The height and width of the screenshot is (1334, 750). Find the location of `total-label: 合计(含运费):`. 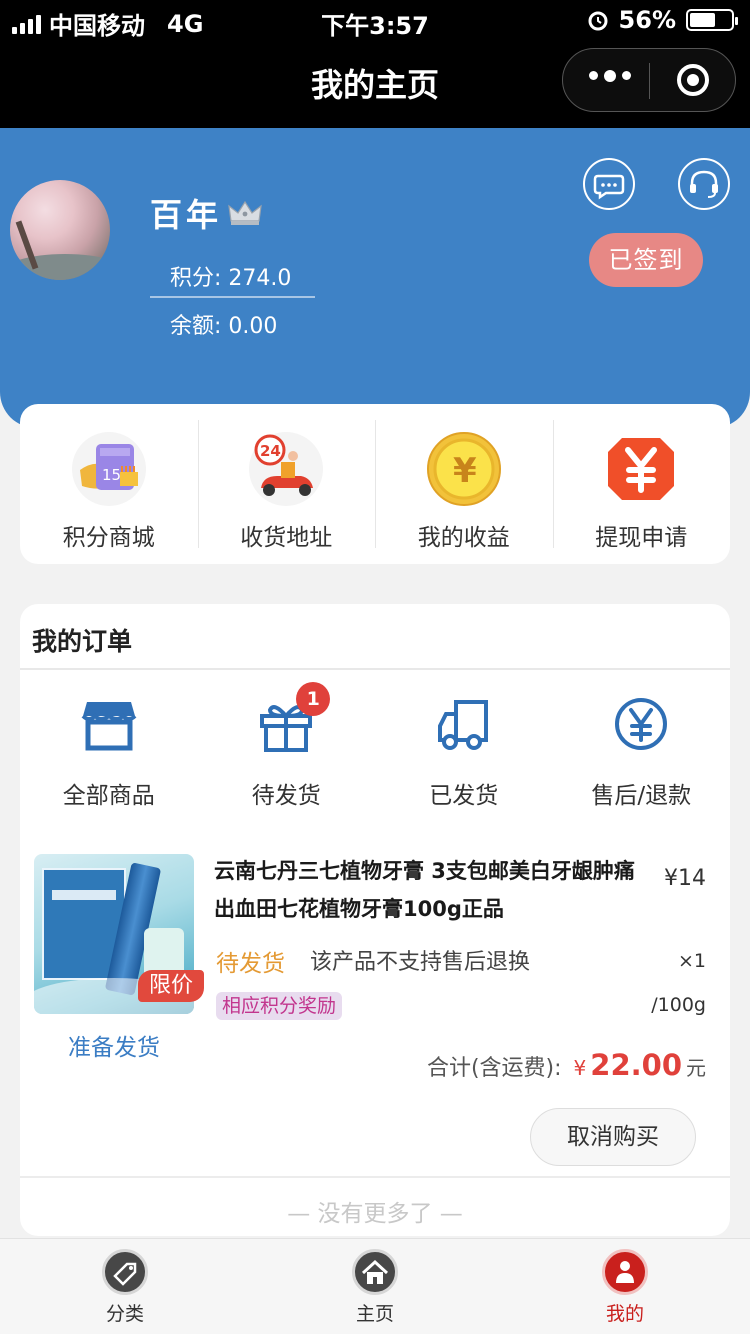

total-label: 合计(含运费): is located at coordinates (494, 1068).